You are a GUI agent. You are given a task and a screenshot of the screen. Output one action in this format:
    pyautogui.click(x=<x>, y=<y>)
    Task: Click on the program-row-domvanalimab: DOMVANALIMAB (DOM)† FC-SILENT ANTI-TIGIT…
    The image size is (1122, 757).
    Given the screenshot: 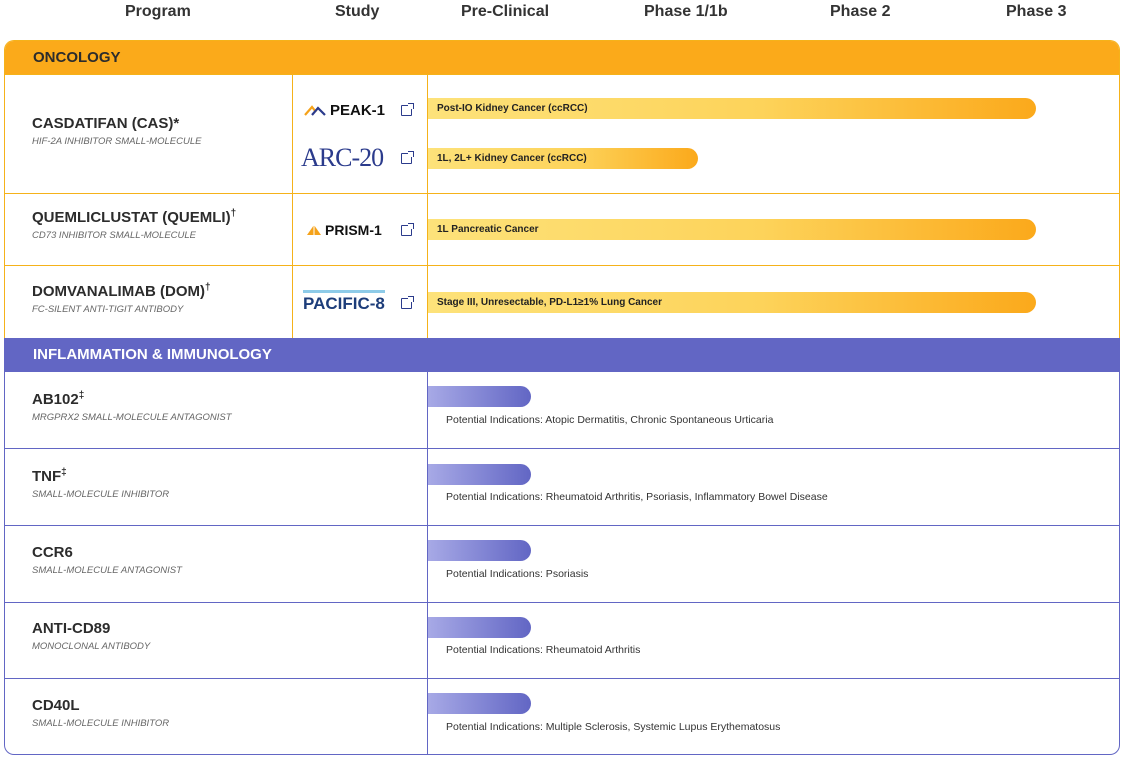 What is the action you would take?
    pyautogui.click(x=562, y=302)
    